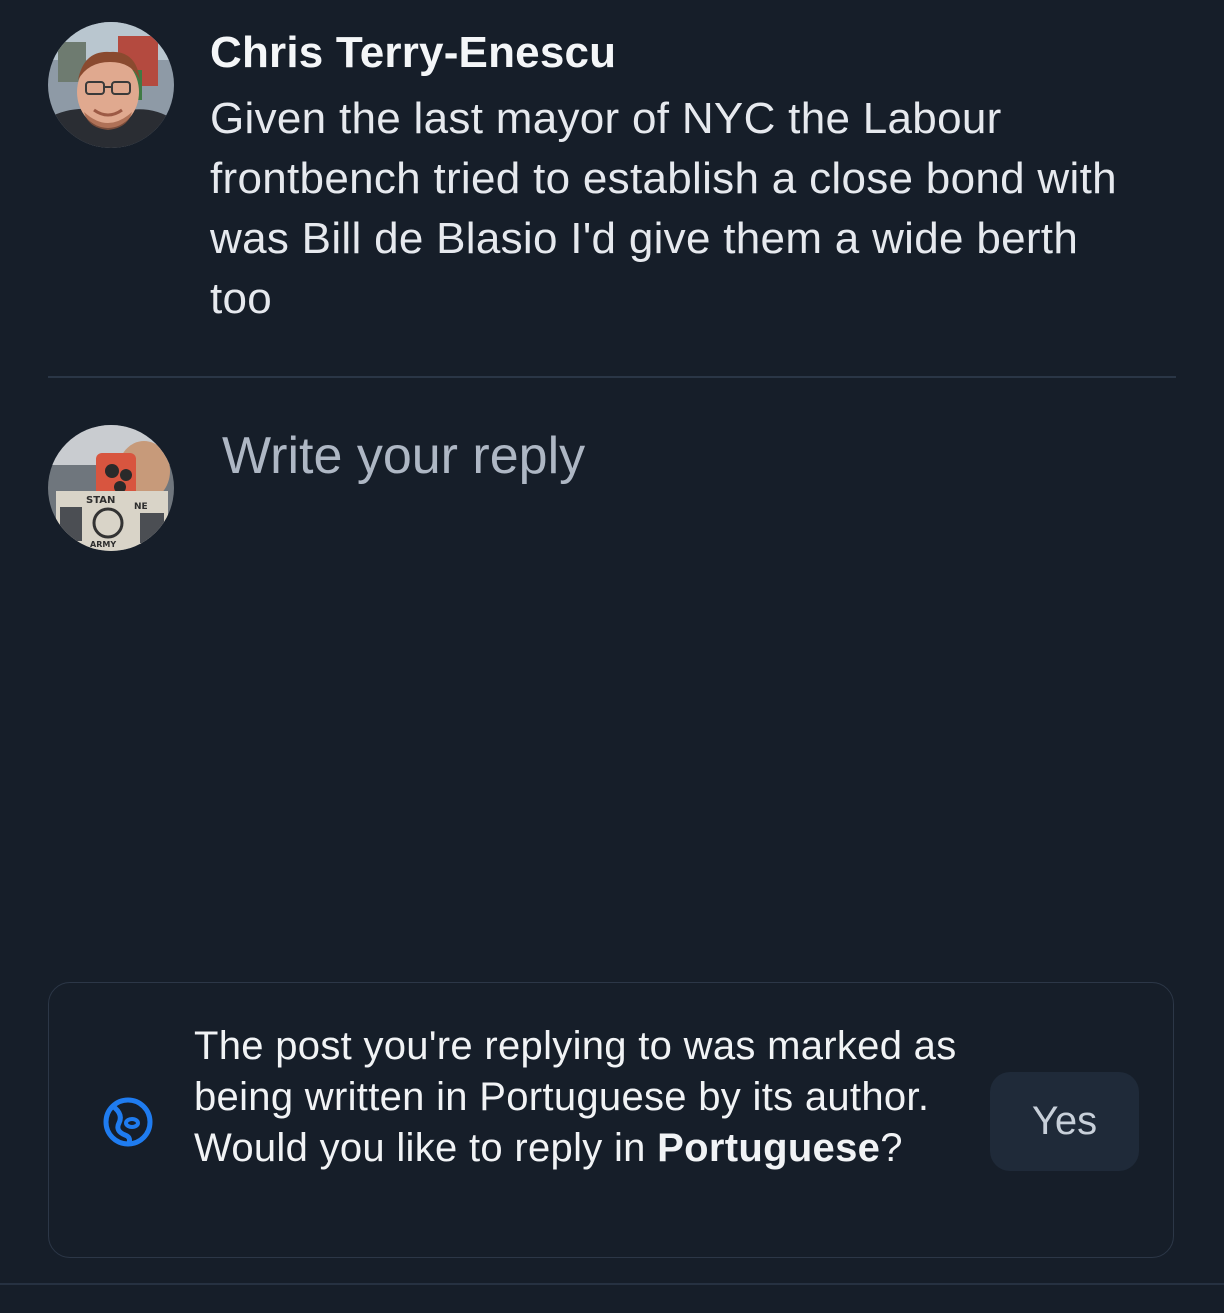  I want to click on user-avatar: STAN ARMY NE, so click(111, 488).